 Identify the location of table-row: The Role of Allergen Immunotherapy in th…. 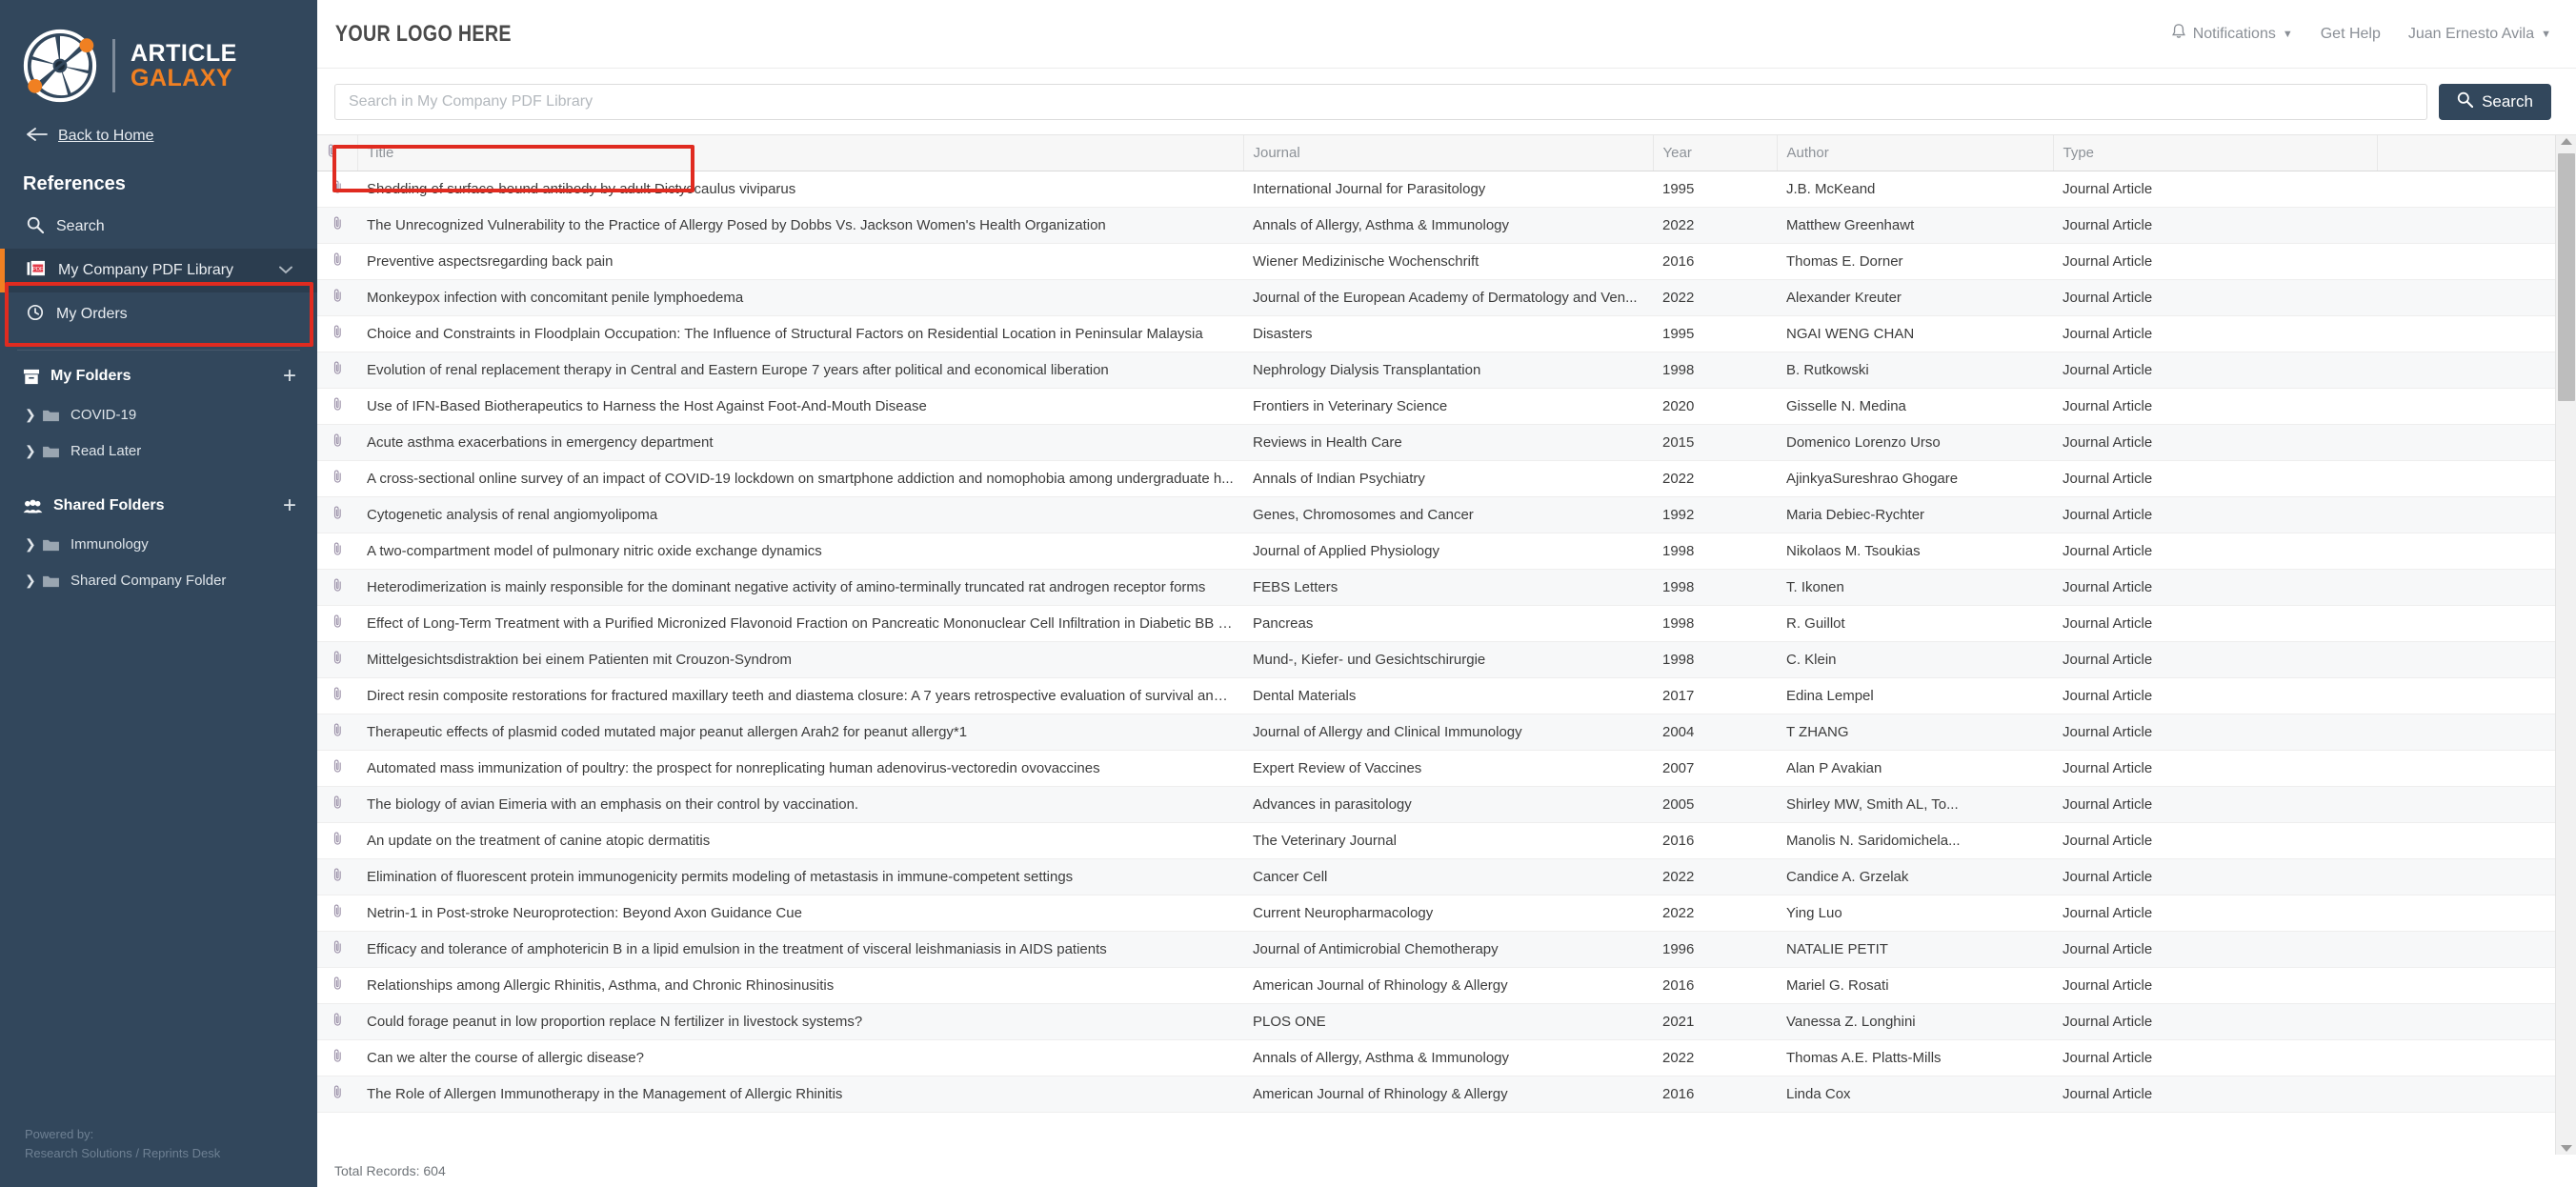
(1439, 1094).